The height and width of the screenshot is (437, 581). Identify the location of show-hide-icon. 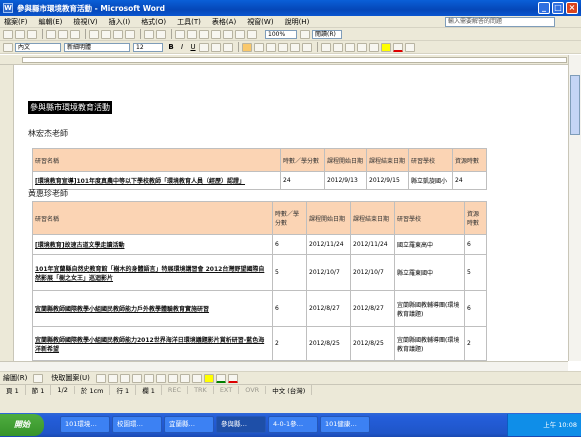
(252, 34).